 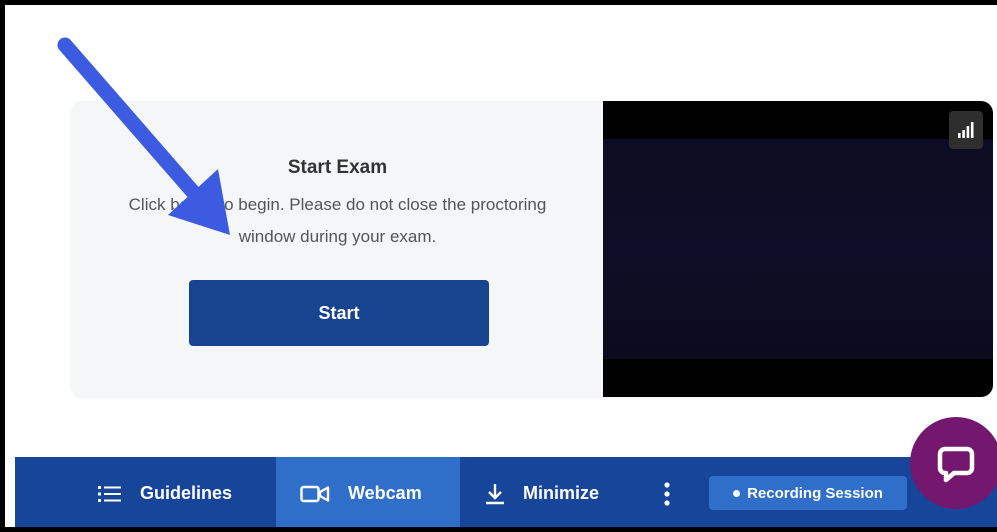 I want to click on guidelines-button: Guidelines, so click(x=188, y=492).